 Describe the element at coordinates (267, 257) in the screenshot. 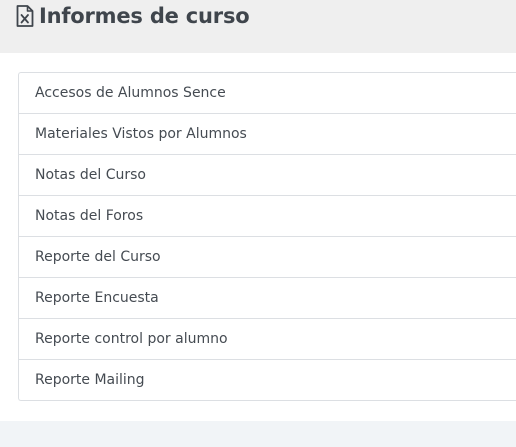

I see `report-item-reporte-curso: Reporte del Curso` at that location.